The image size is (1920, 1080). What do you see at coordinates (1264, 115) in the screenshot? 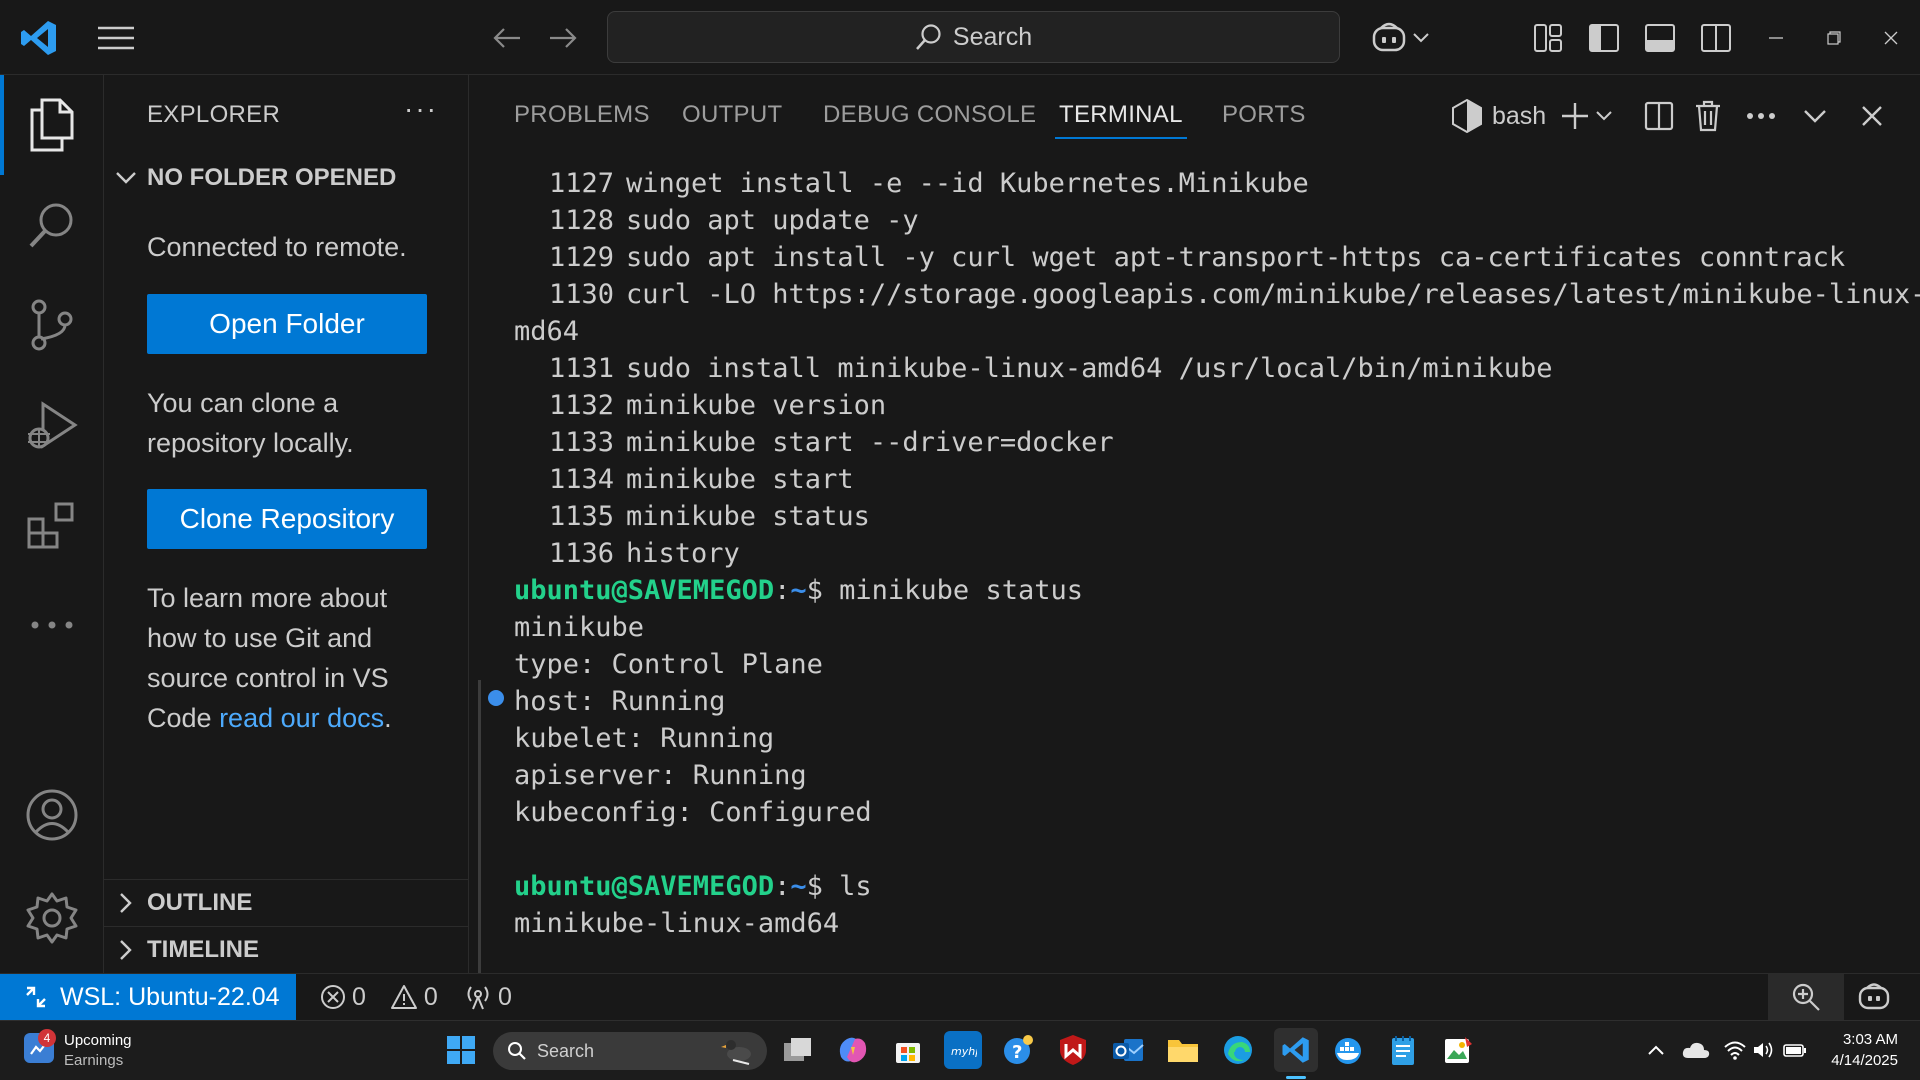
I see `tab-ports: PORTS` at bounding box center [1264, 115].